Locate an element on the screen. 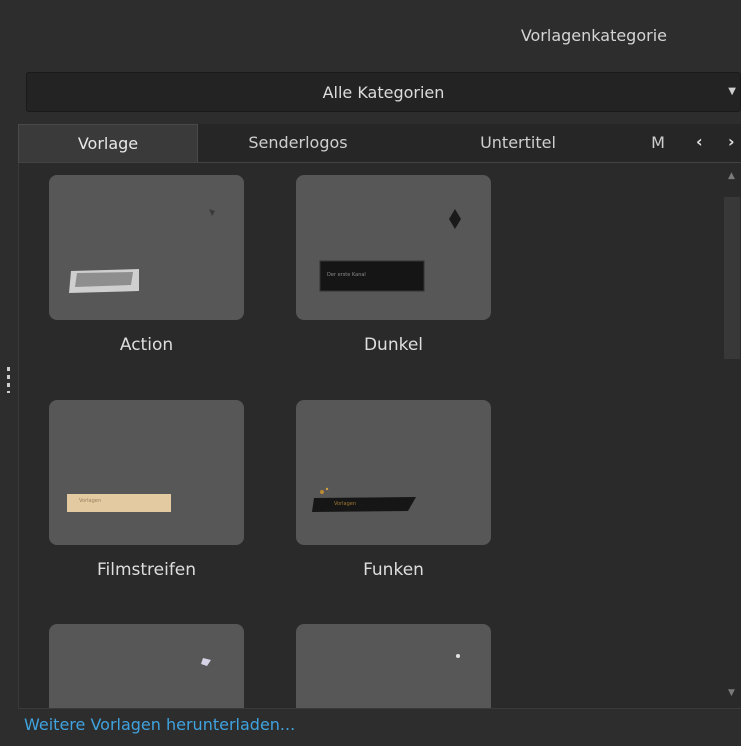 This screenshot has height=746, width=741. tab-prev-icon: ‹ is located at coordinates (699, 143).